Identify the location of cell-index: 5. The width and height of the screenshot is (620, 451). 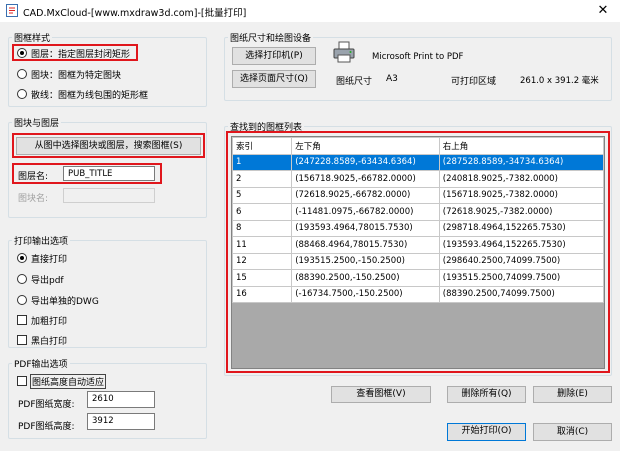
(262, 195).